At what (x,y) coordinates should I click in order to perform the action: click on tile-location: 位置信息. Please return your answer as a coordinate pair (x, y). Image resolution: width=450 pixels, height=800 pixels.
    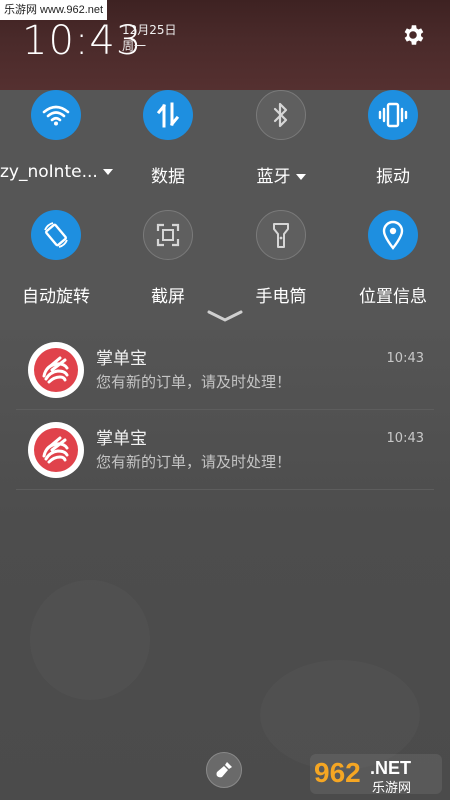
    Looking at the image, I should click on (393, 258).